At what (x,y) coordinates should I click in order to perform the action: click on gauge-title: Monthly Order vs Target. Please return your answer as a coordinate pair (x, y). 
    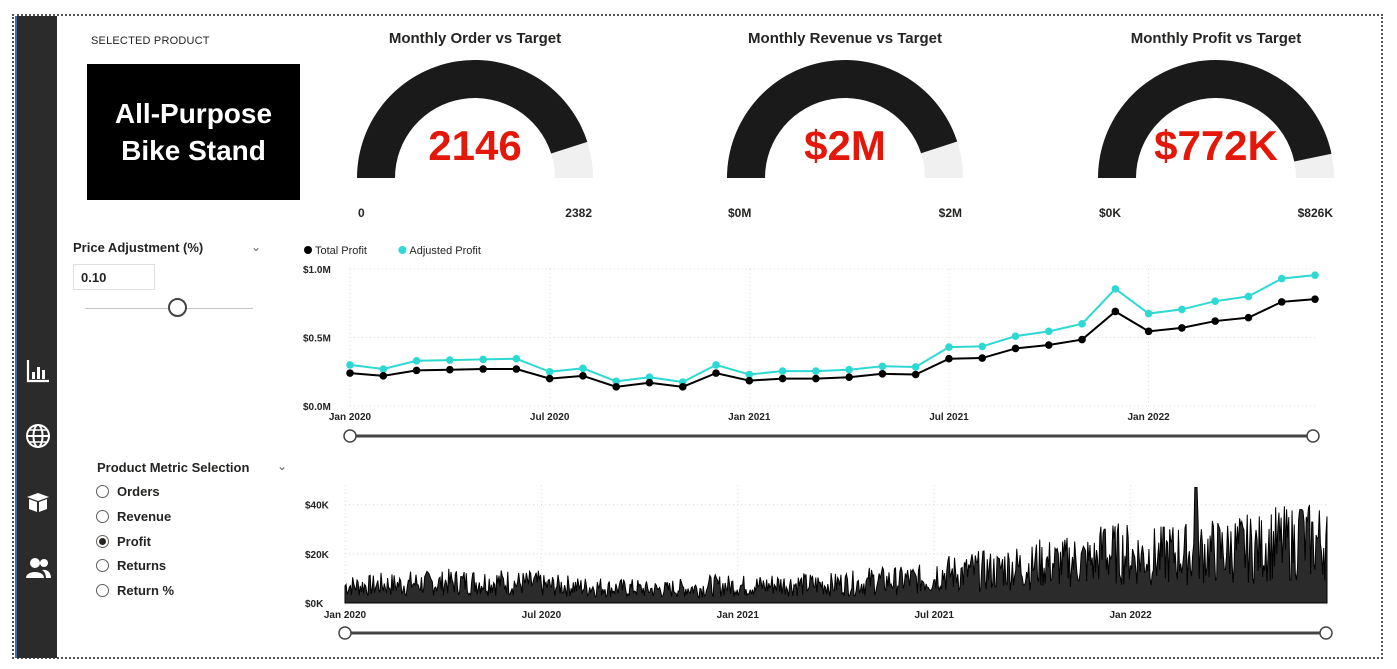
    Looking at the image, I should click on (475, 38).